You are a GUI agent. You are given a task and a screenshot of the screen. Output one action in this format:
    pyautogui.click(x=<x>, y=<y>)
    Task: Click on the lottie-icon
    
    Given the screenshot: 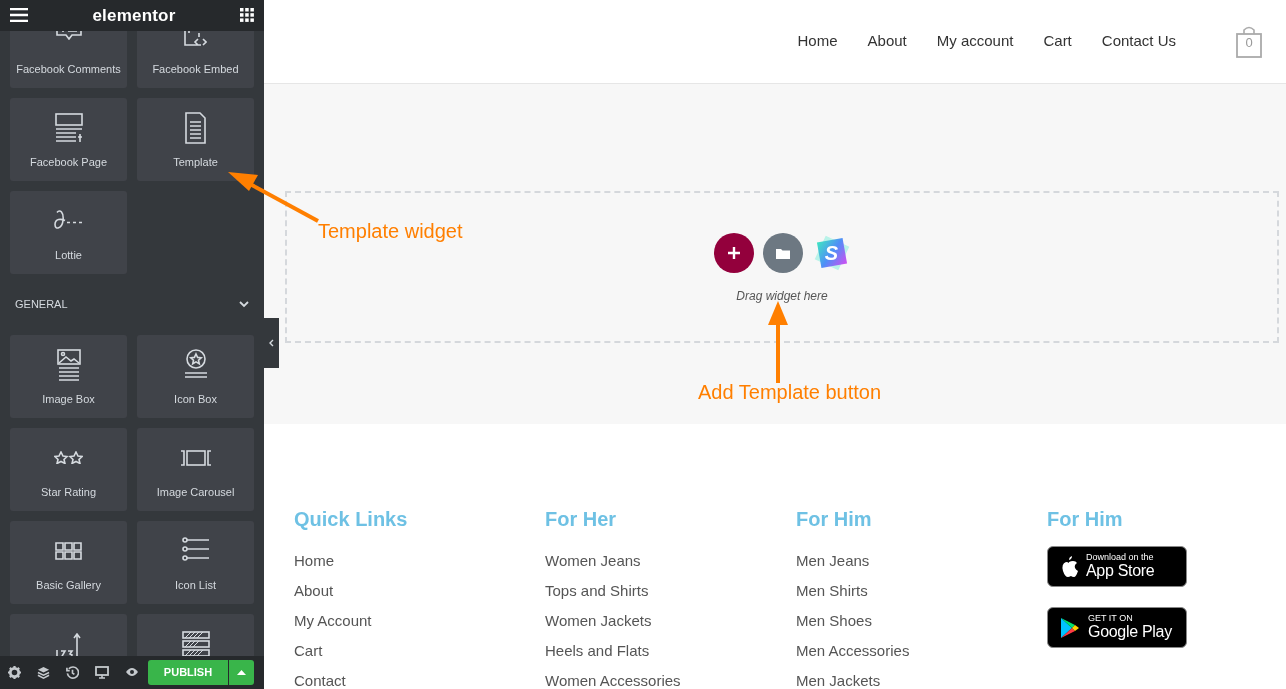 What is the action you would take?
    pyautogui.click(x=68, y=220)
    